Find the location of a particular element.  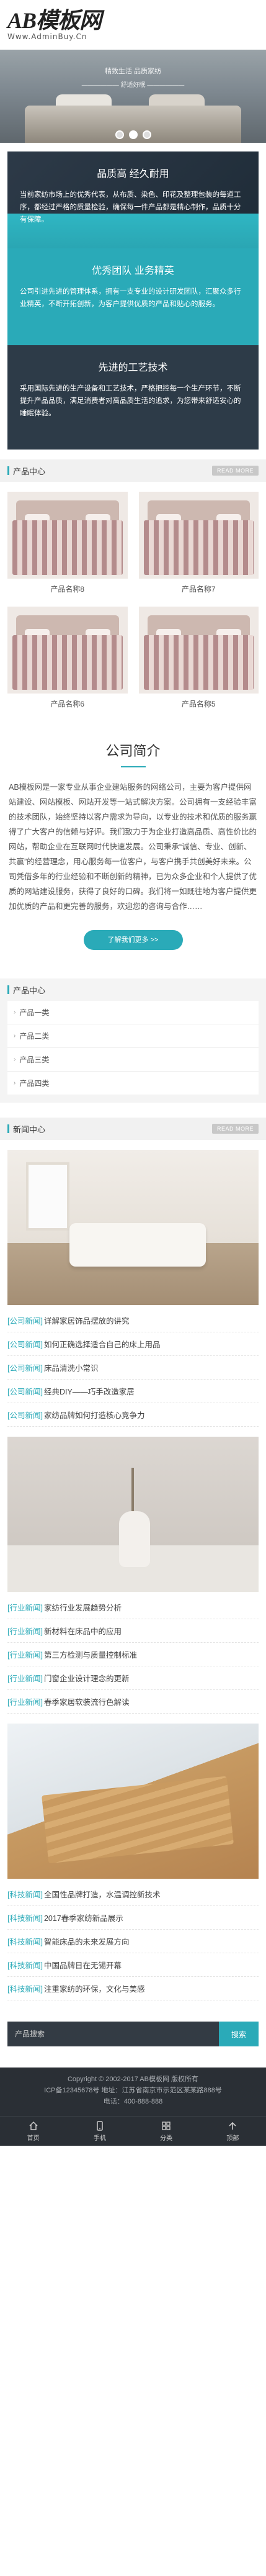

banner-pagination is located at coordinates (133, 134).